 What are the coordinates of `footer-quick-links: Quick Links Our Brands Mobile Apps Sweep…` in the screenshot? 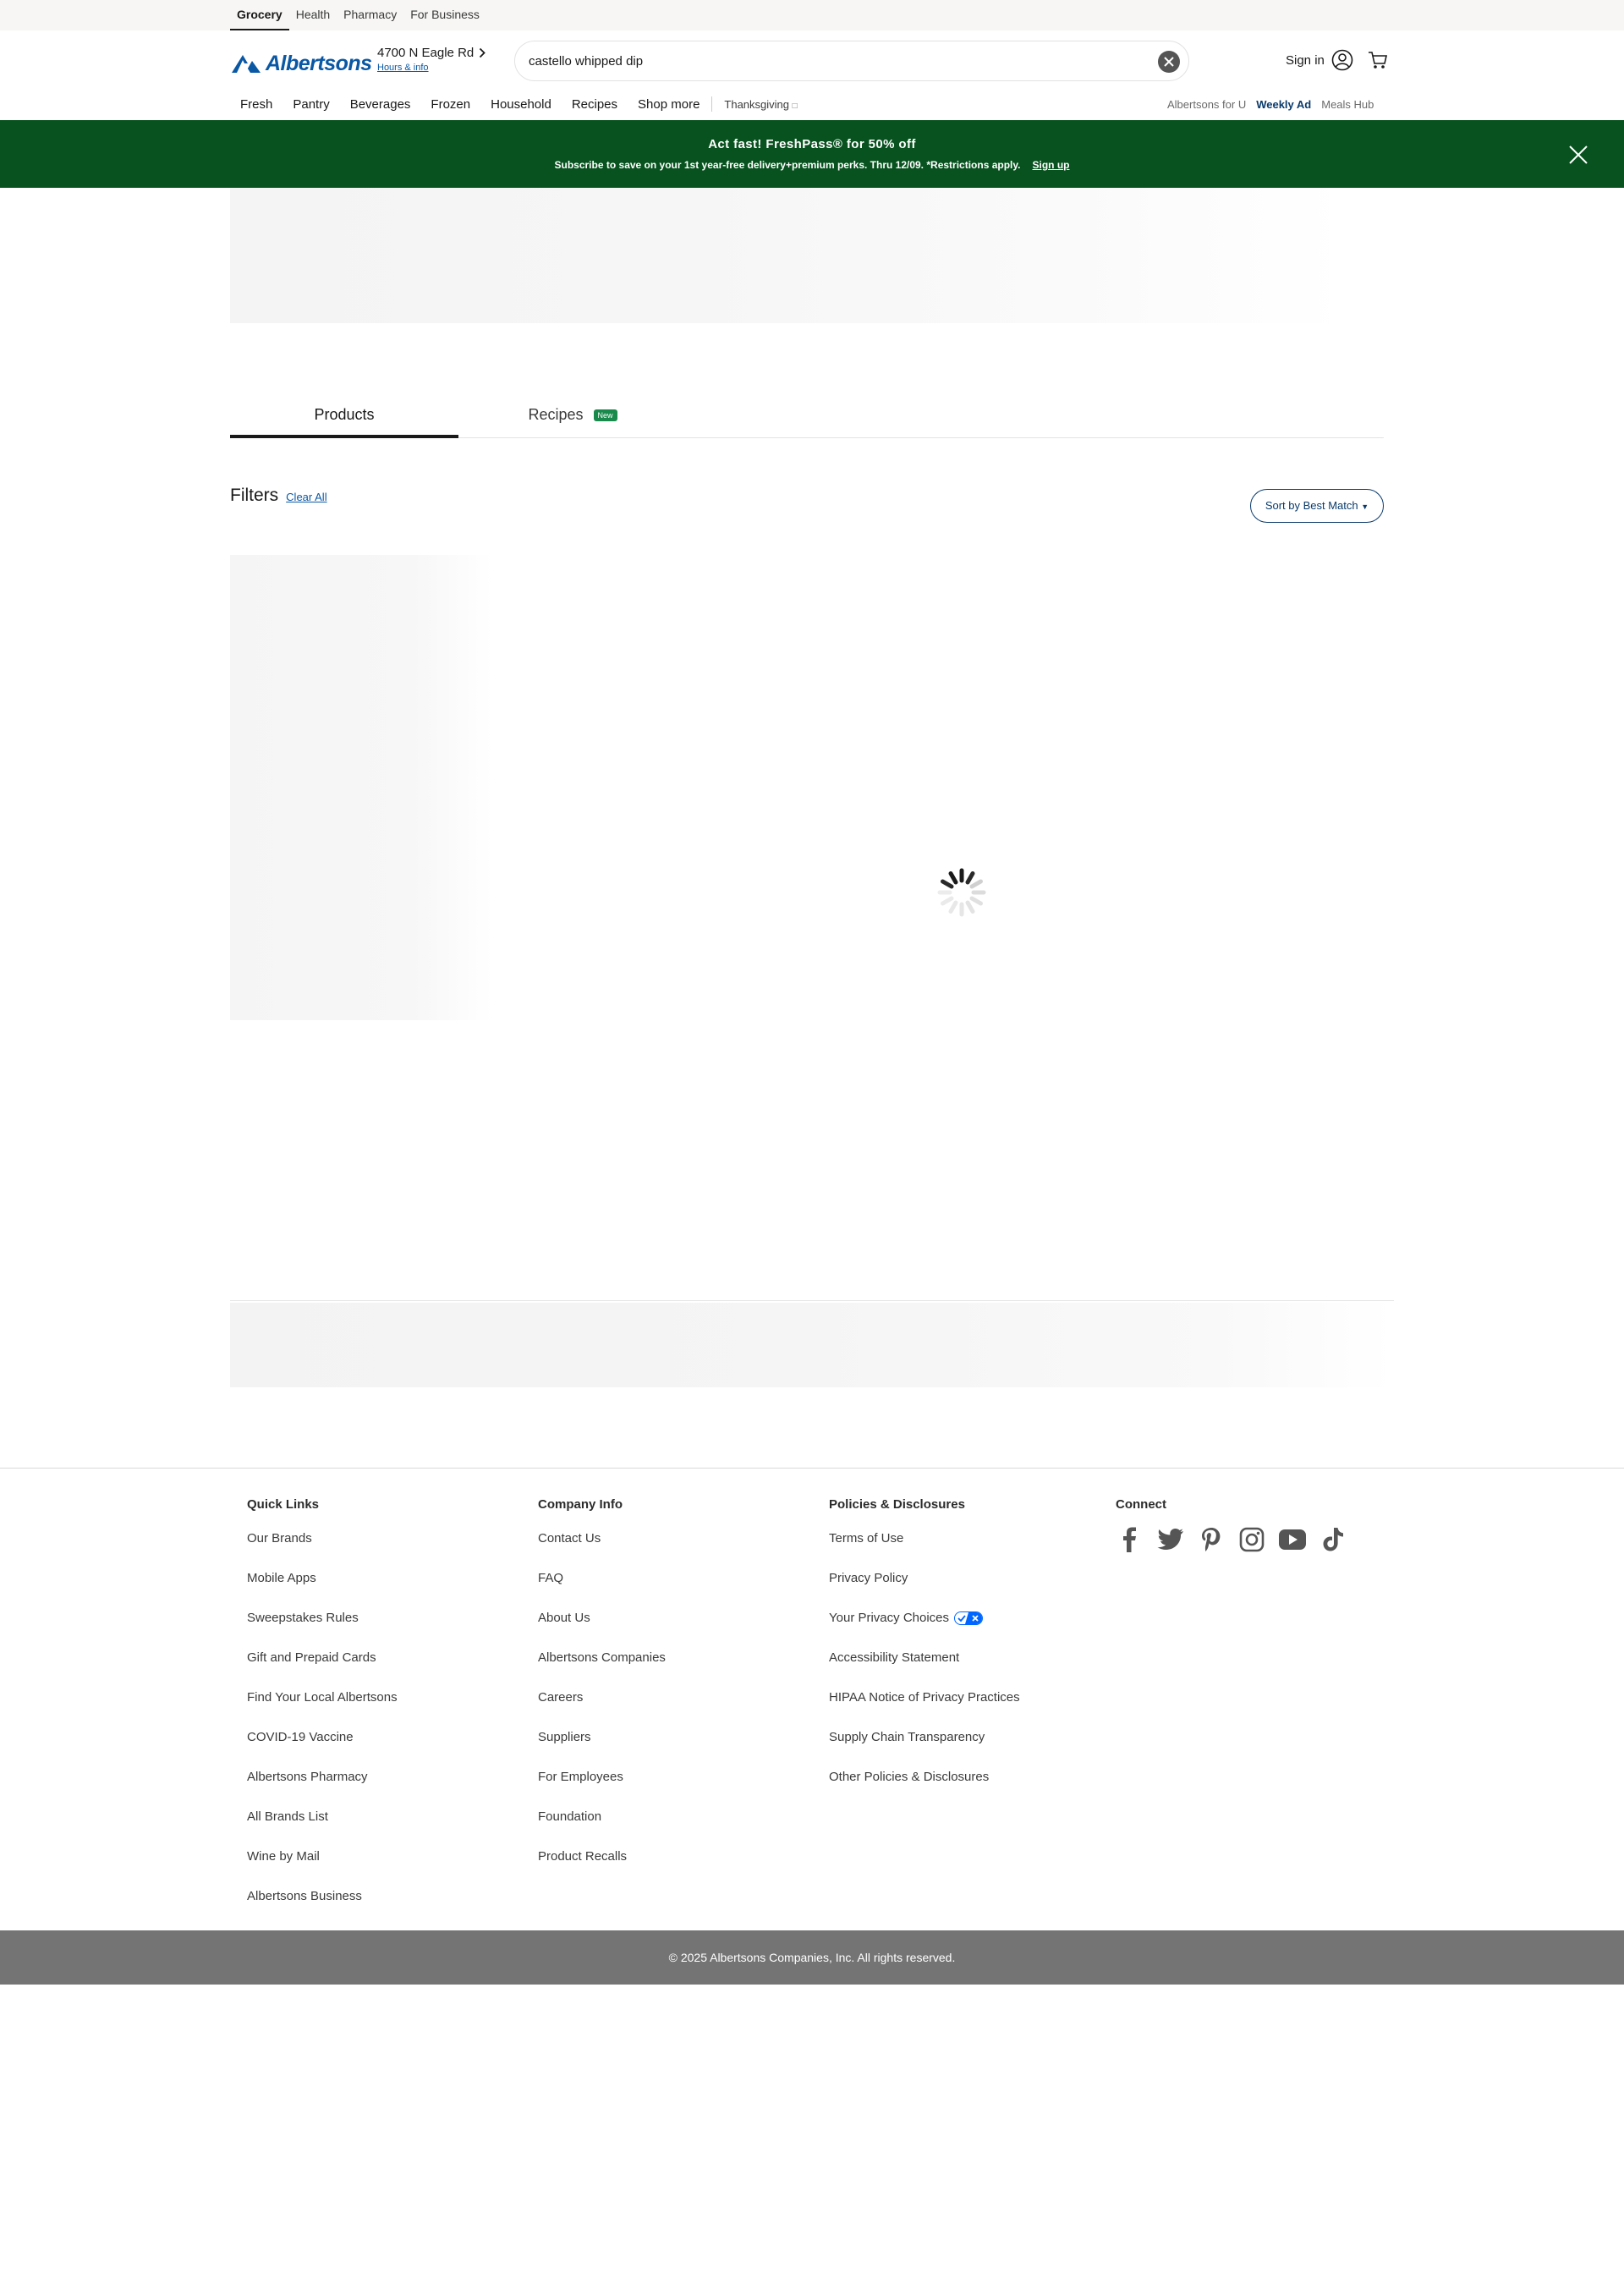 It's located at (323, 1712).